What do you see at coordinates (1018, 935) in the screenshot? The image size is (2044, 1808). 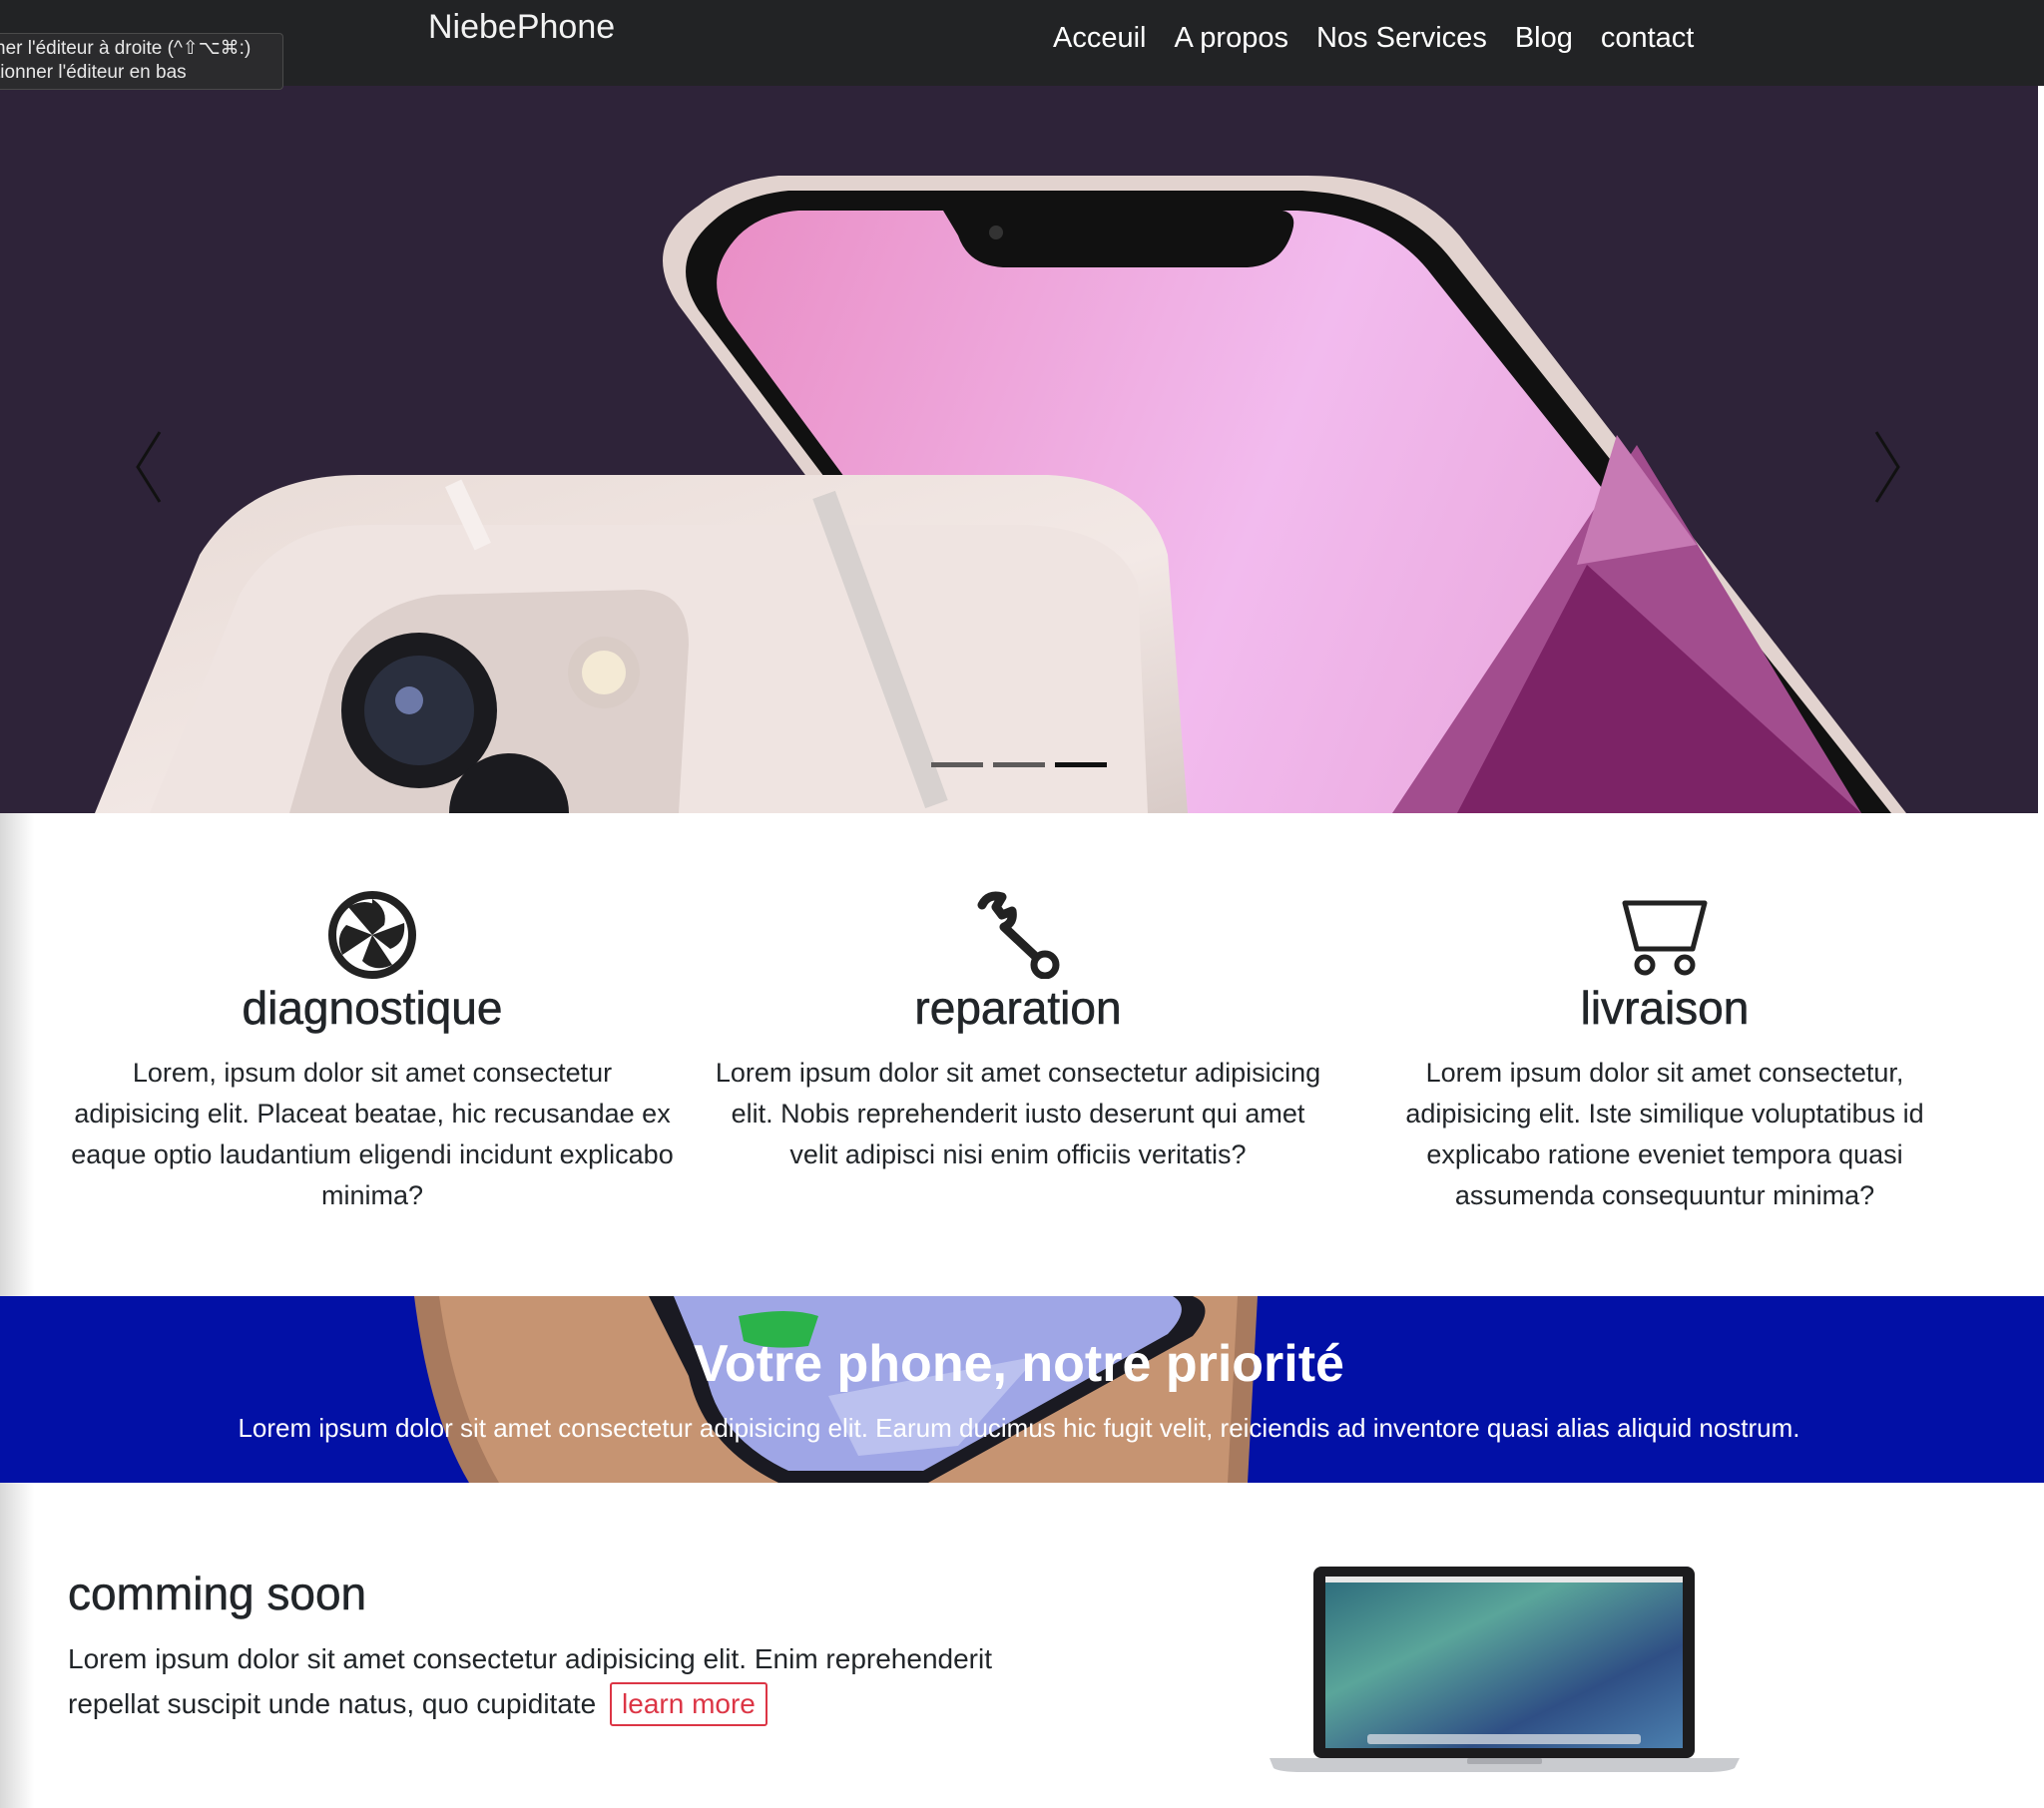 I see `wrench-icon` at bounding box center [1018, 935].